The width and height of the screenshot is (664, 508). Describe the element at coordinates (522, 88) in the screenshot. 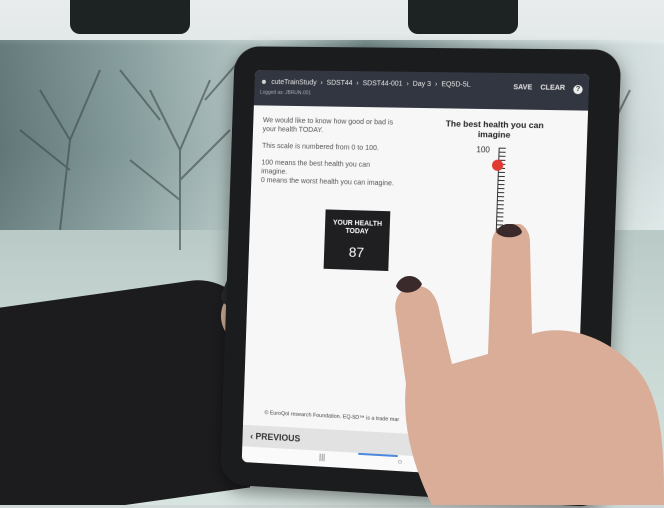

I see `save-button: SAVE` at that location.